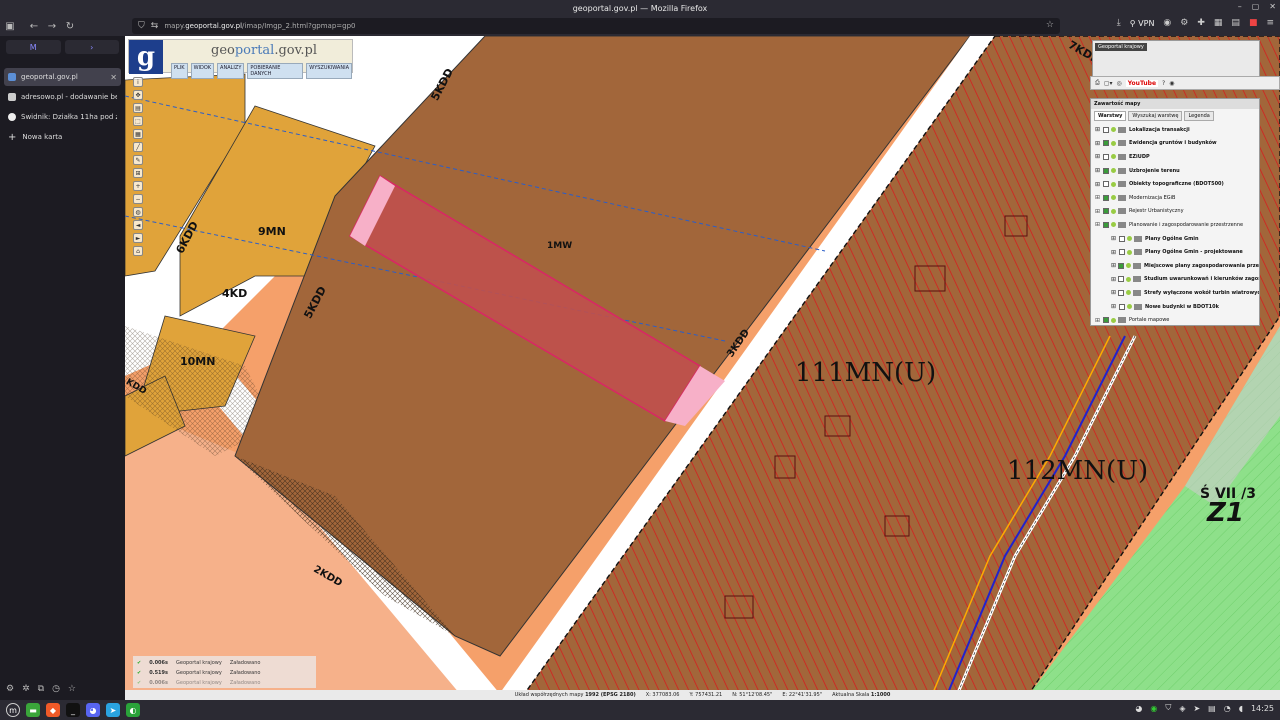  Describe the element at coordinates (1168, 708) in the screenshot. I see `vpn-tray-icon: ⛉` at that location.